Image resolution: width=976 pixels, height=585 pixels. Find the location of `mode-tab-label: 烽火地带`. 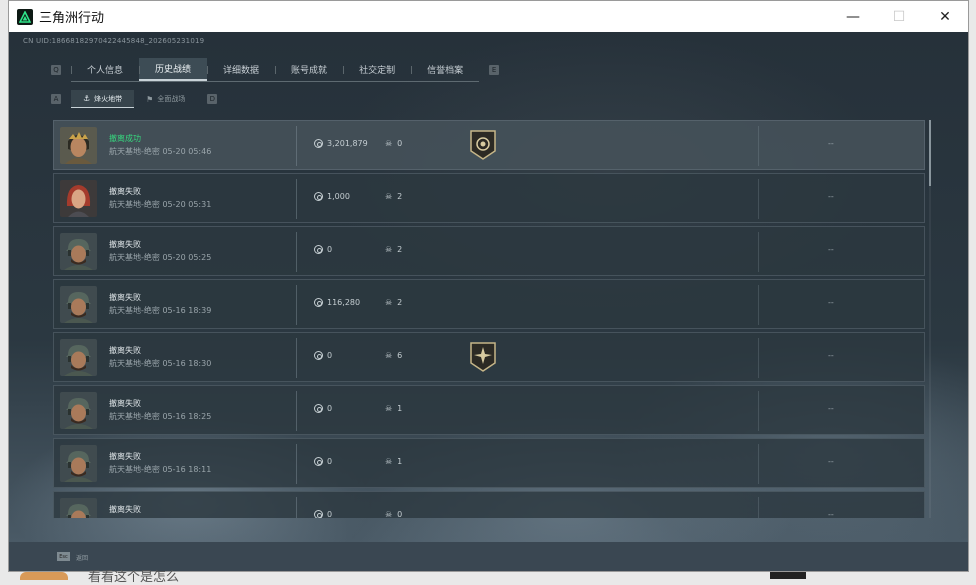

mode-tab-label: 烽火地带 is located at coordinates (108, 98).